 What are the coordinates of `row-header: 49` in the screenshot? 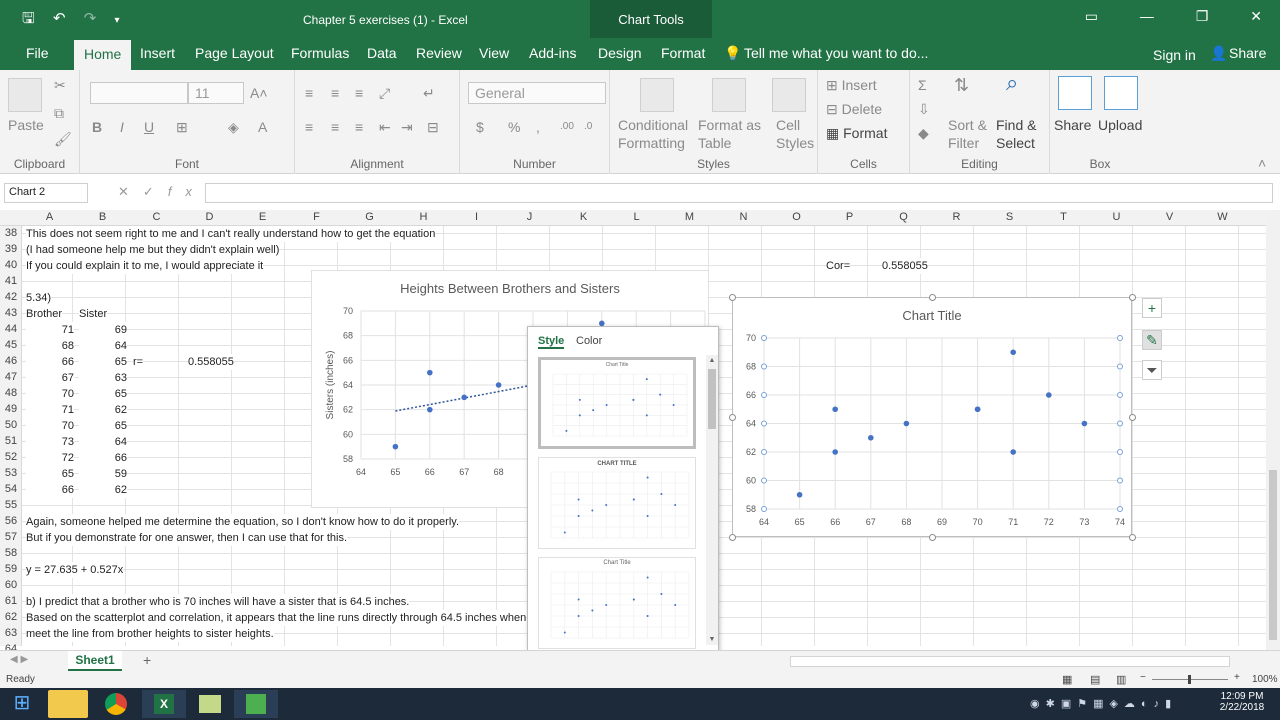 It's located at (11, 409).